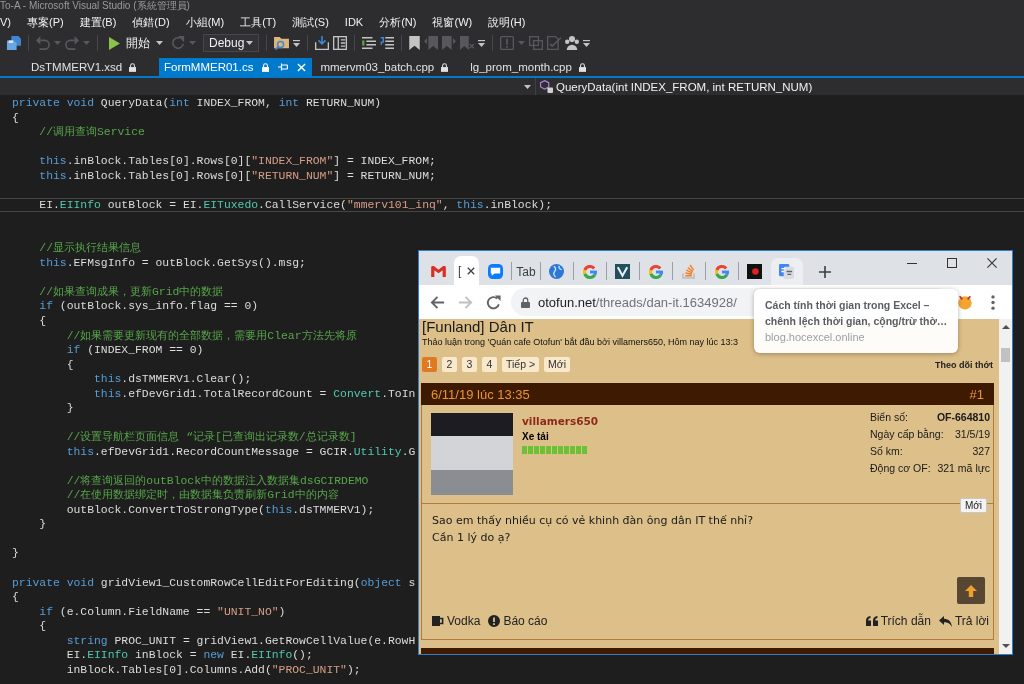  Describe the element at coordinates (452, 22) in the screenshot. I see `menu-item: 視窗(W)` at that location.